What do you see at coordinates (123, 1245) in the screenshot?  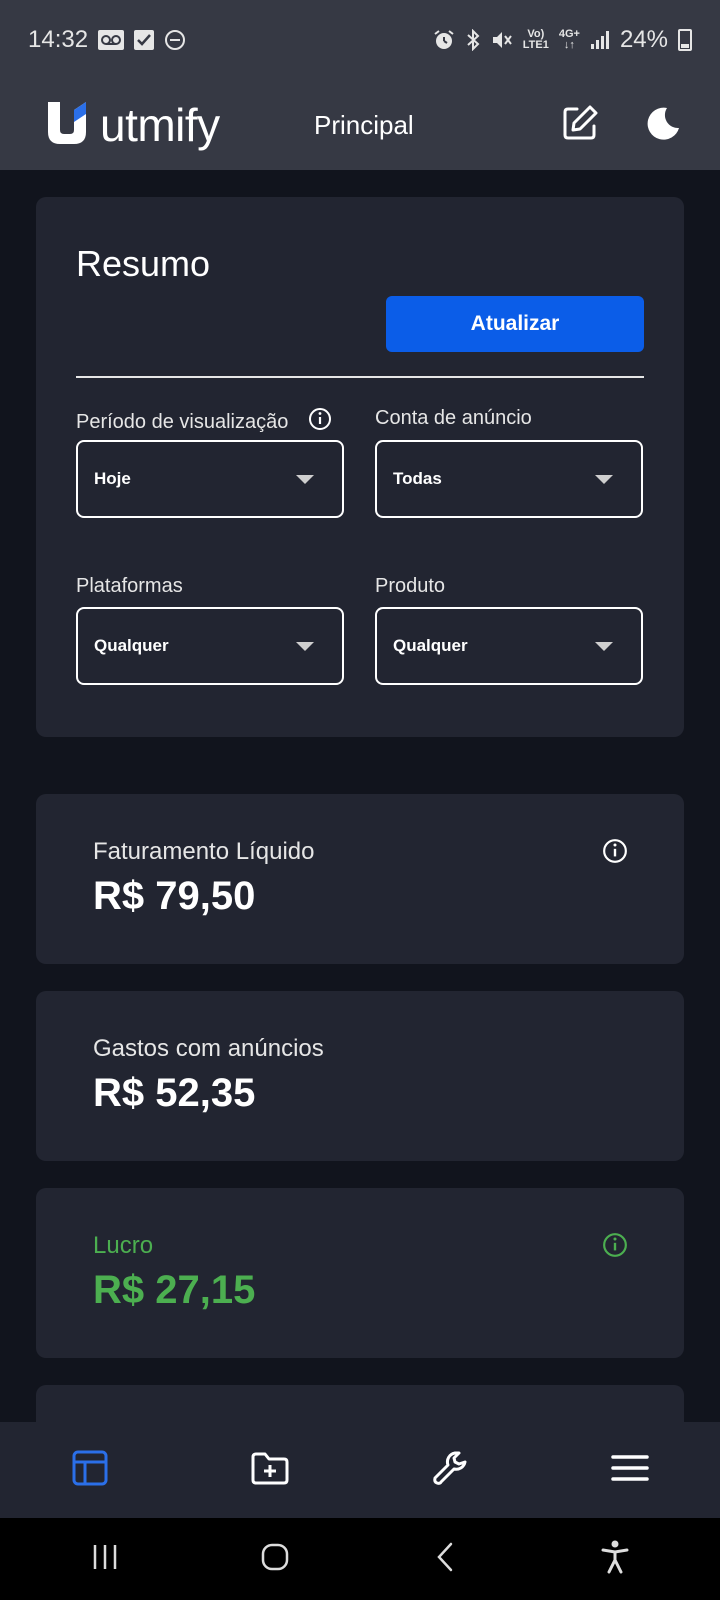 I see `profit-label: Lucro` at bounding box center [123, 1245].